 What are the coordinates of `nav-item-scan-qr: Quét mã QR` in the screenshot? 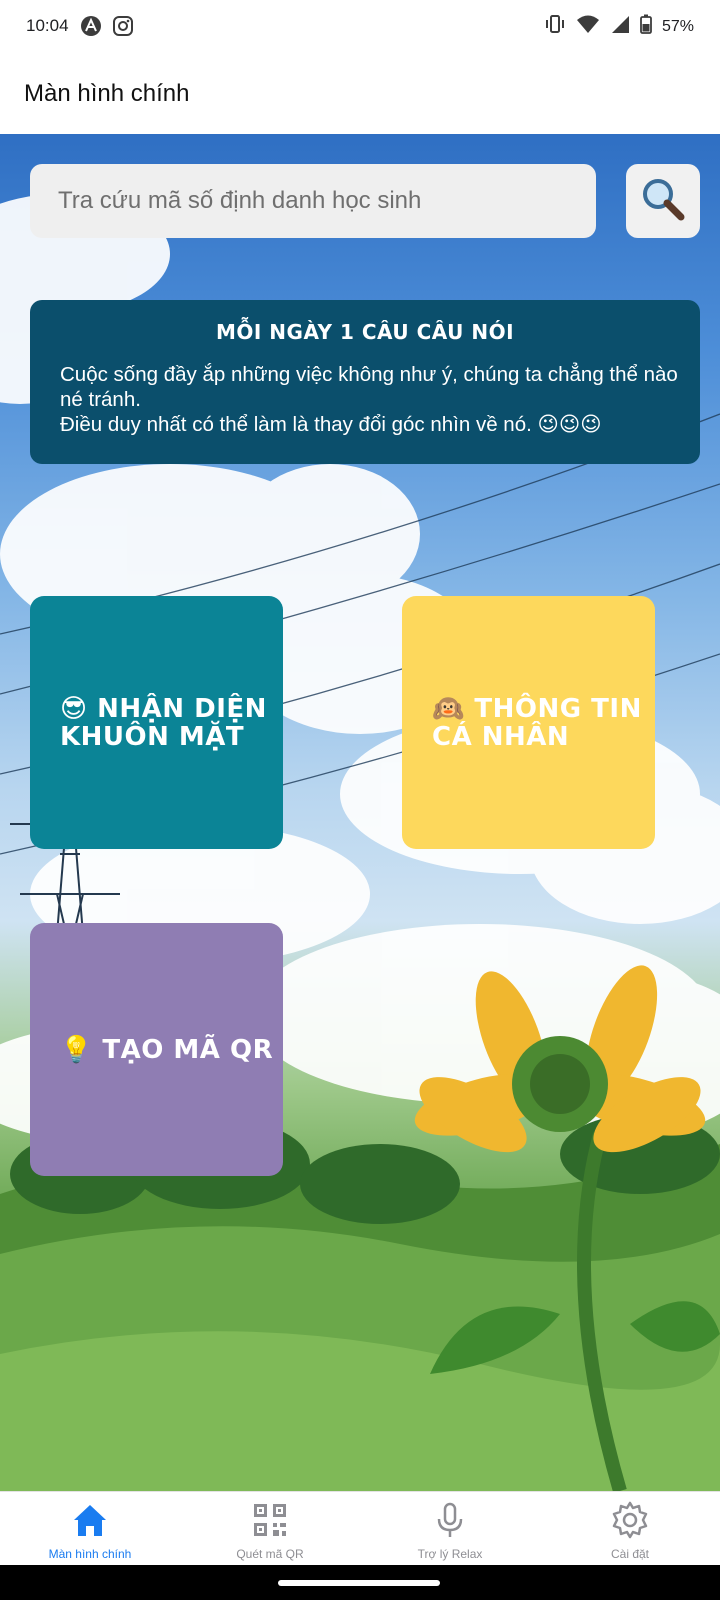 It's located at (270, 1529).